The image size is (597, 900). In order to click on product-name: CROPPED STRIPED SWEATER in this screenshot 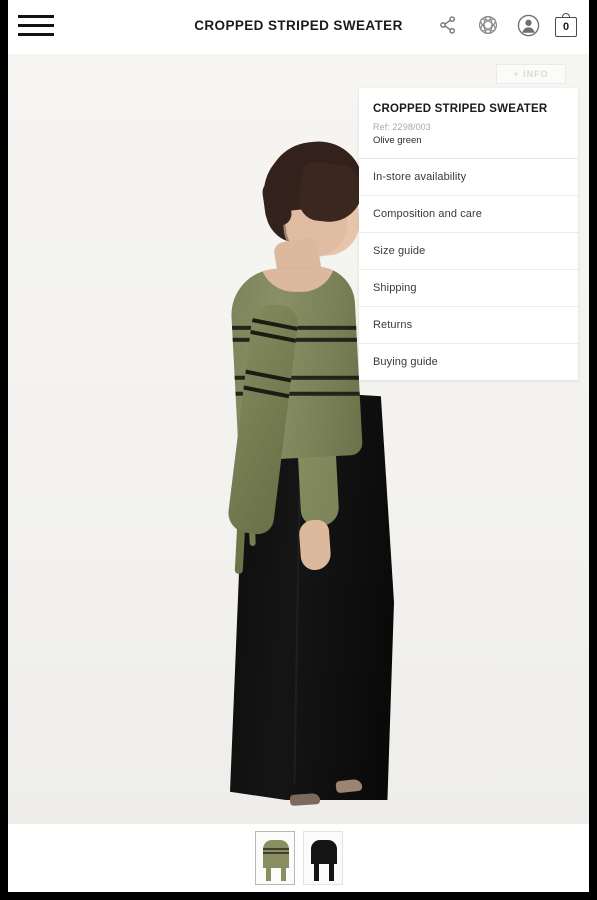, I will do `click(460, 109)`.